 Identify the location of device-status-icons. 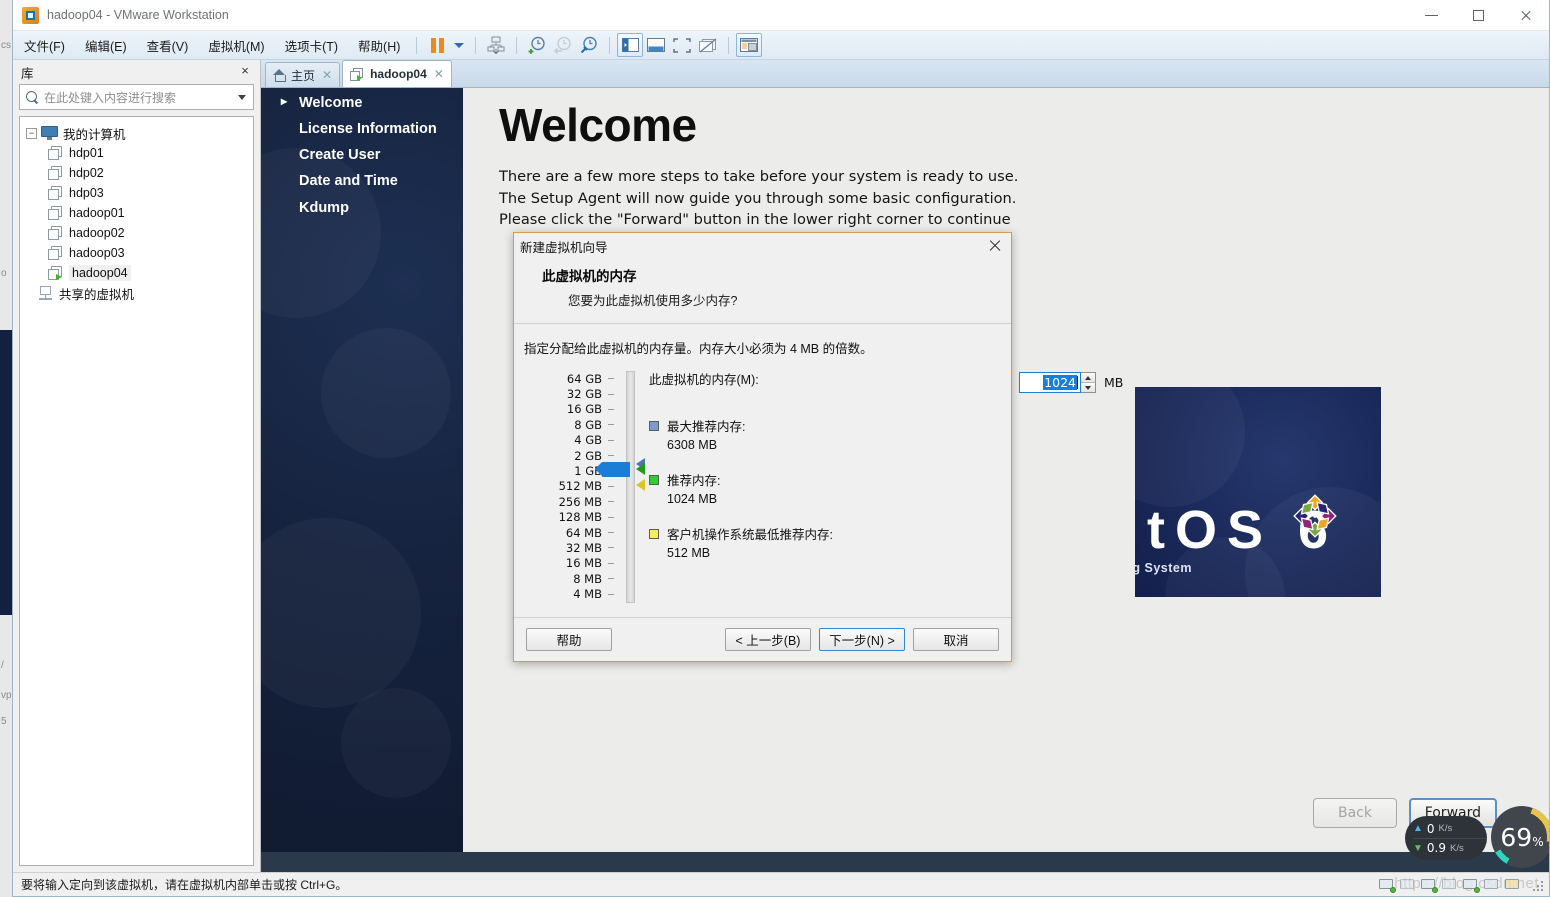
(1461, 885).